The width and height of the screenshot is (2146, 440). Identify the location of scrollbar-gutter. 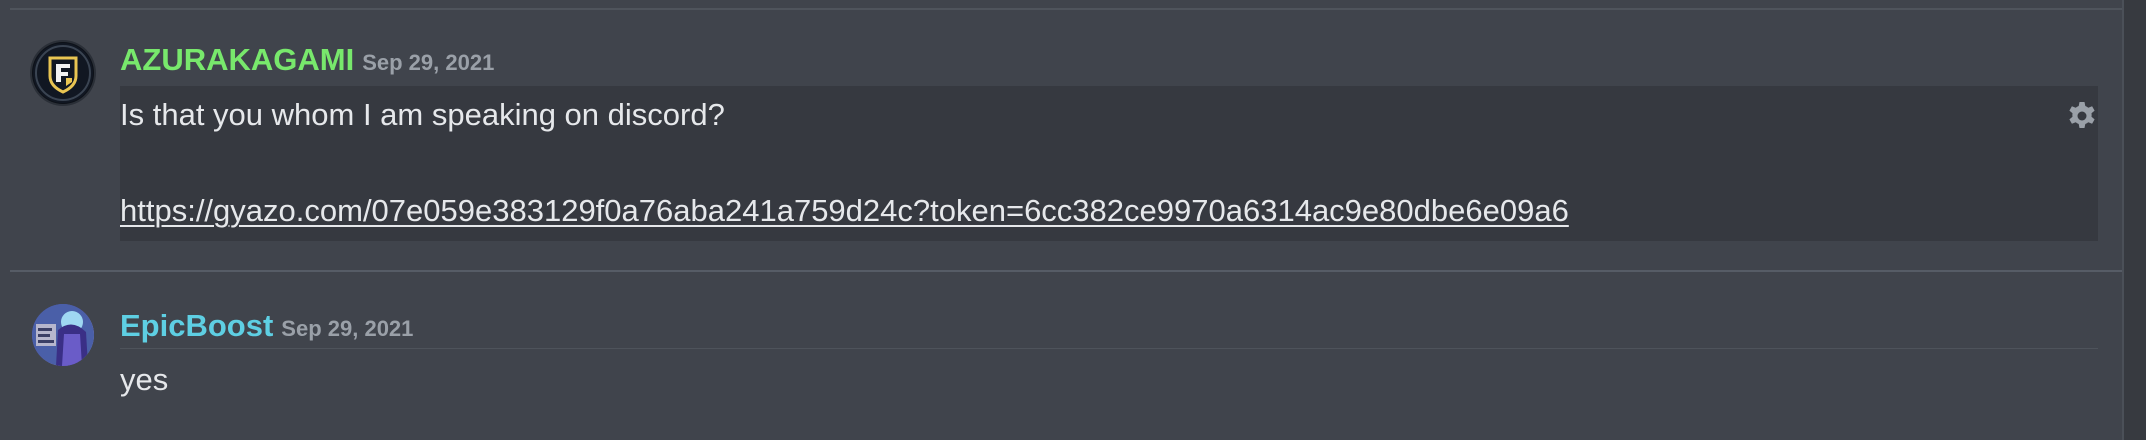
(2134, 220).